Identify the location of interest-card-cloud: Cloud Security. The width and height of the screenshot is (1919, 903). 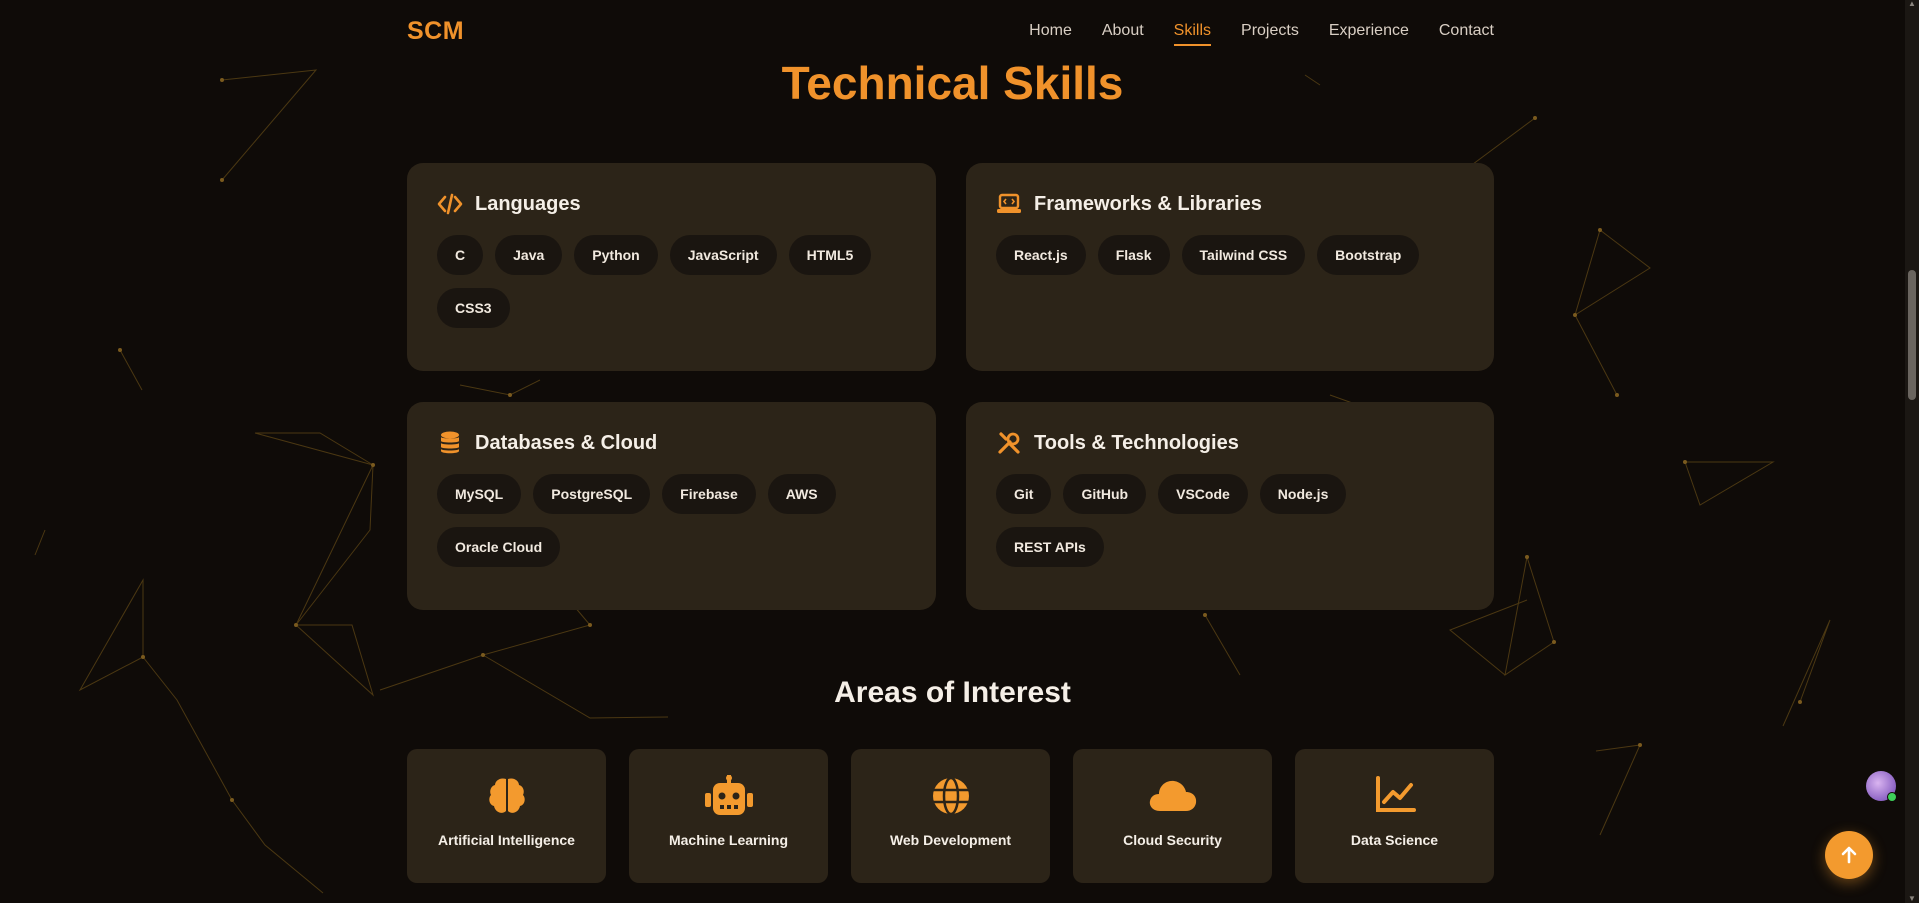
(1172, 816).